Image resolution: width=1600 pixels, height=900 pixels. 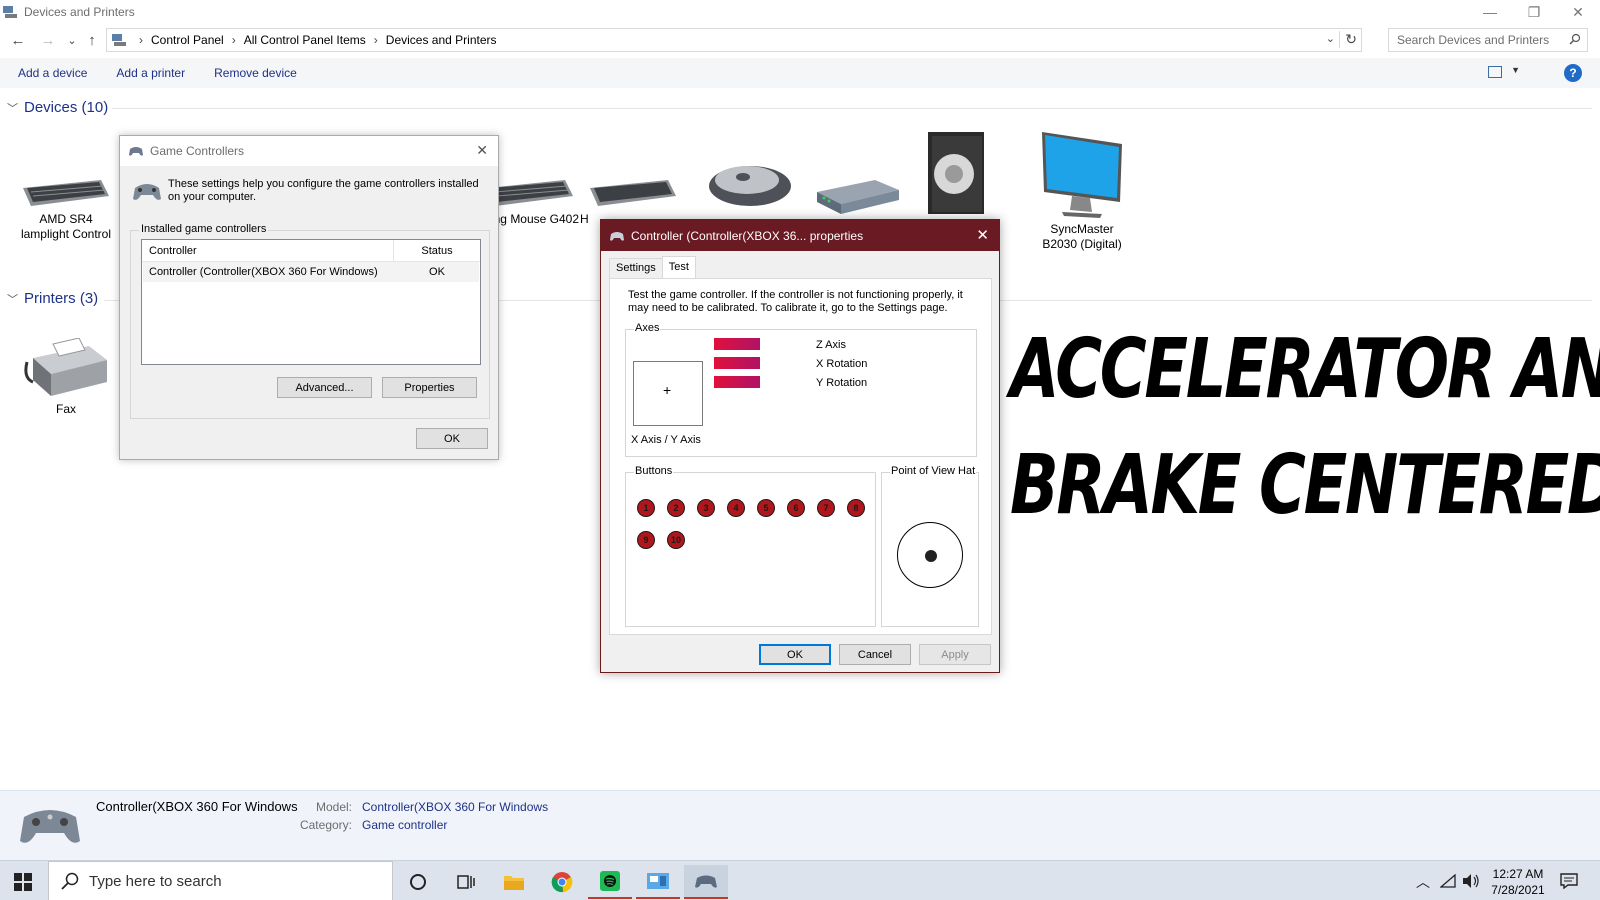 What do you see at coordinates (736, 508) in the screenshot?
I see `controller-button-indicator: 4` at bounding box center [736, 508].